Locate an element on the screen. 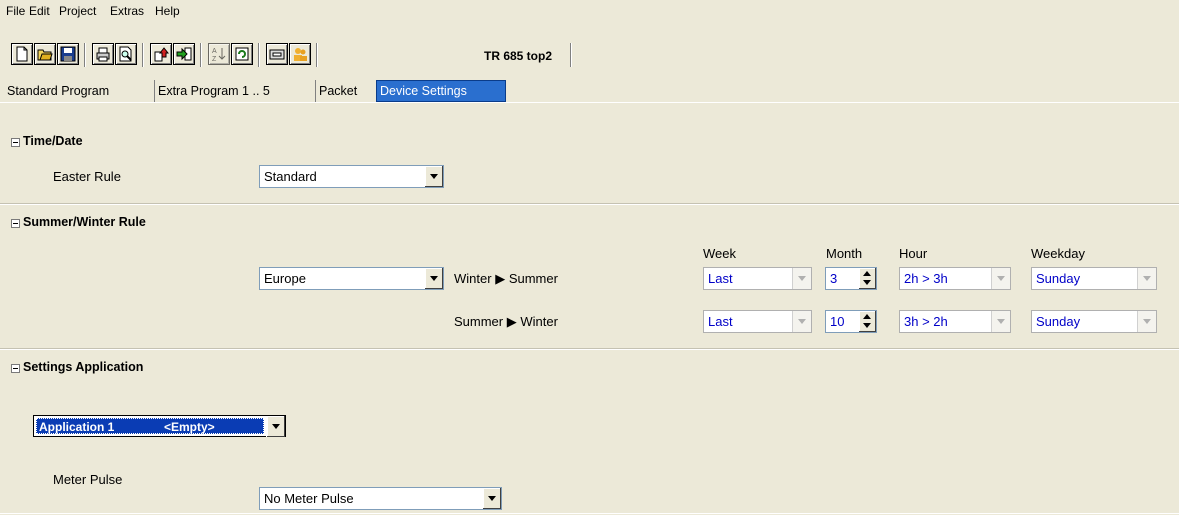  menu-help: Help is located at coordinates (167, 11).